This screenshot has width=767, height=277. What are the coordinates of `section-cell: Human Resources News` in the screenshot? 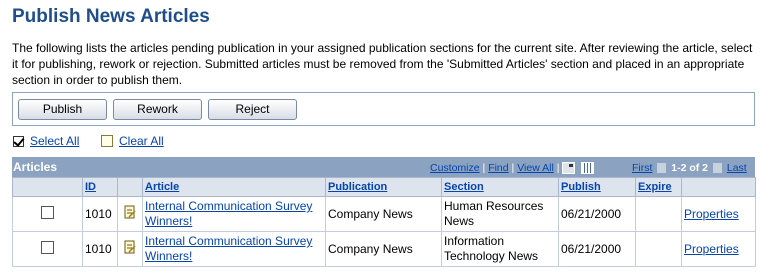 It's located at (500, 214).